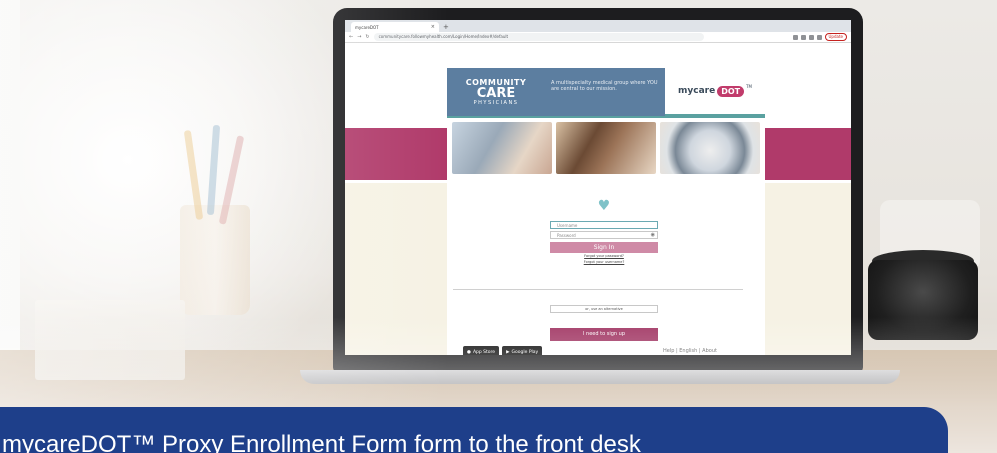 This screenshot has width=997, height=453. I want to click on password-input: Password ◉, so click(604, 235).